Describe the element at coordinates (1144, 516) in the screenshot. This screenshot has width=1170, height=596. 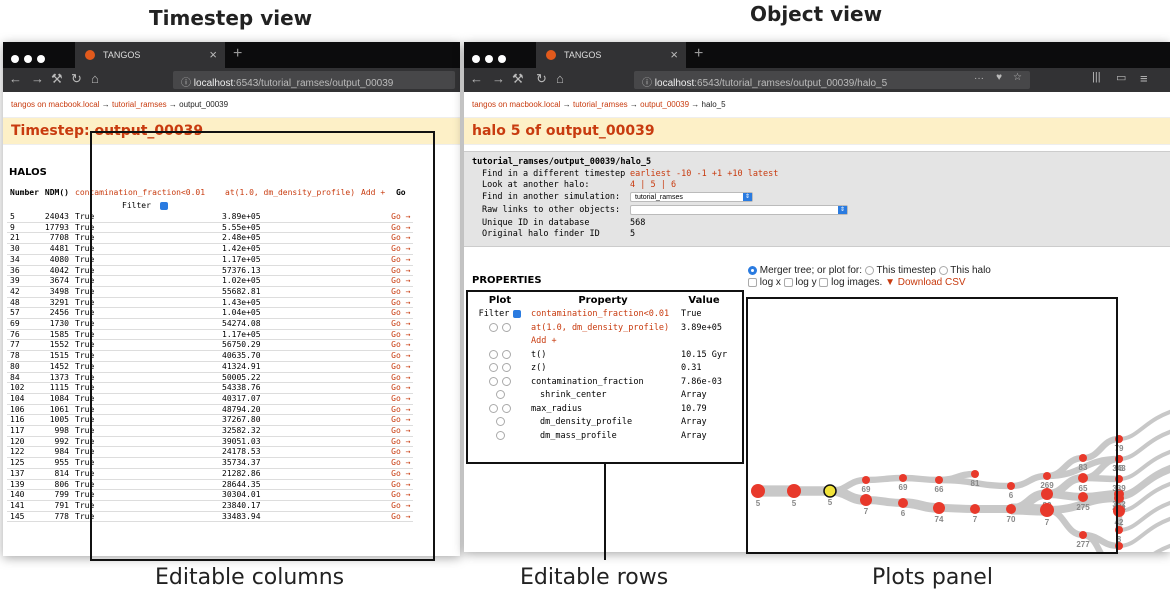
I see `tree-branch` at that location.